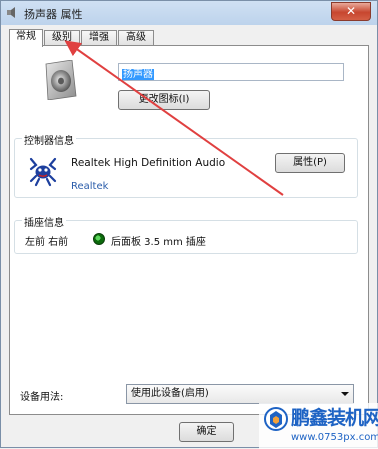 The width and height of the screenshot is (378, 449). Describe the element at coordinates (189, 13) in the screenshot. I see `title-bar: 扬声器 属性 ✕` at that location.